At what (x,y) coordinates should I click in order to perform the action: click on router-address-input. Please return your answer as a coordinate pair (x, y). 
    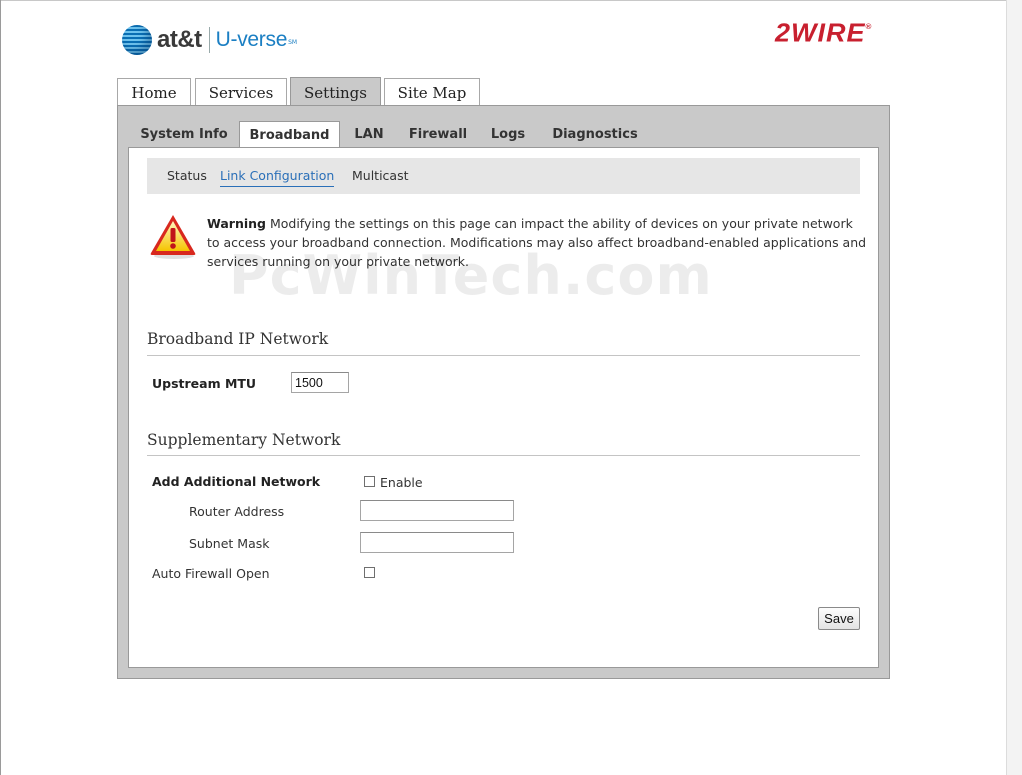
    Looking at the image, I should click on (437, 510).